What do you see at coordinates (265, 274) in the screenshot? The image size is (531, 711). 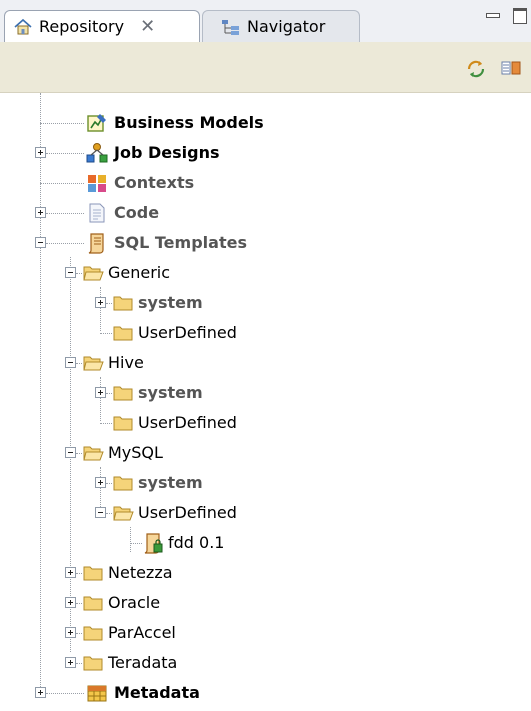 I see `tree-item-generic: Generic` at bounding box center [265, 274].